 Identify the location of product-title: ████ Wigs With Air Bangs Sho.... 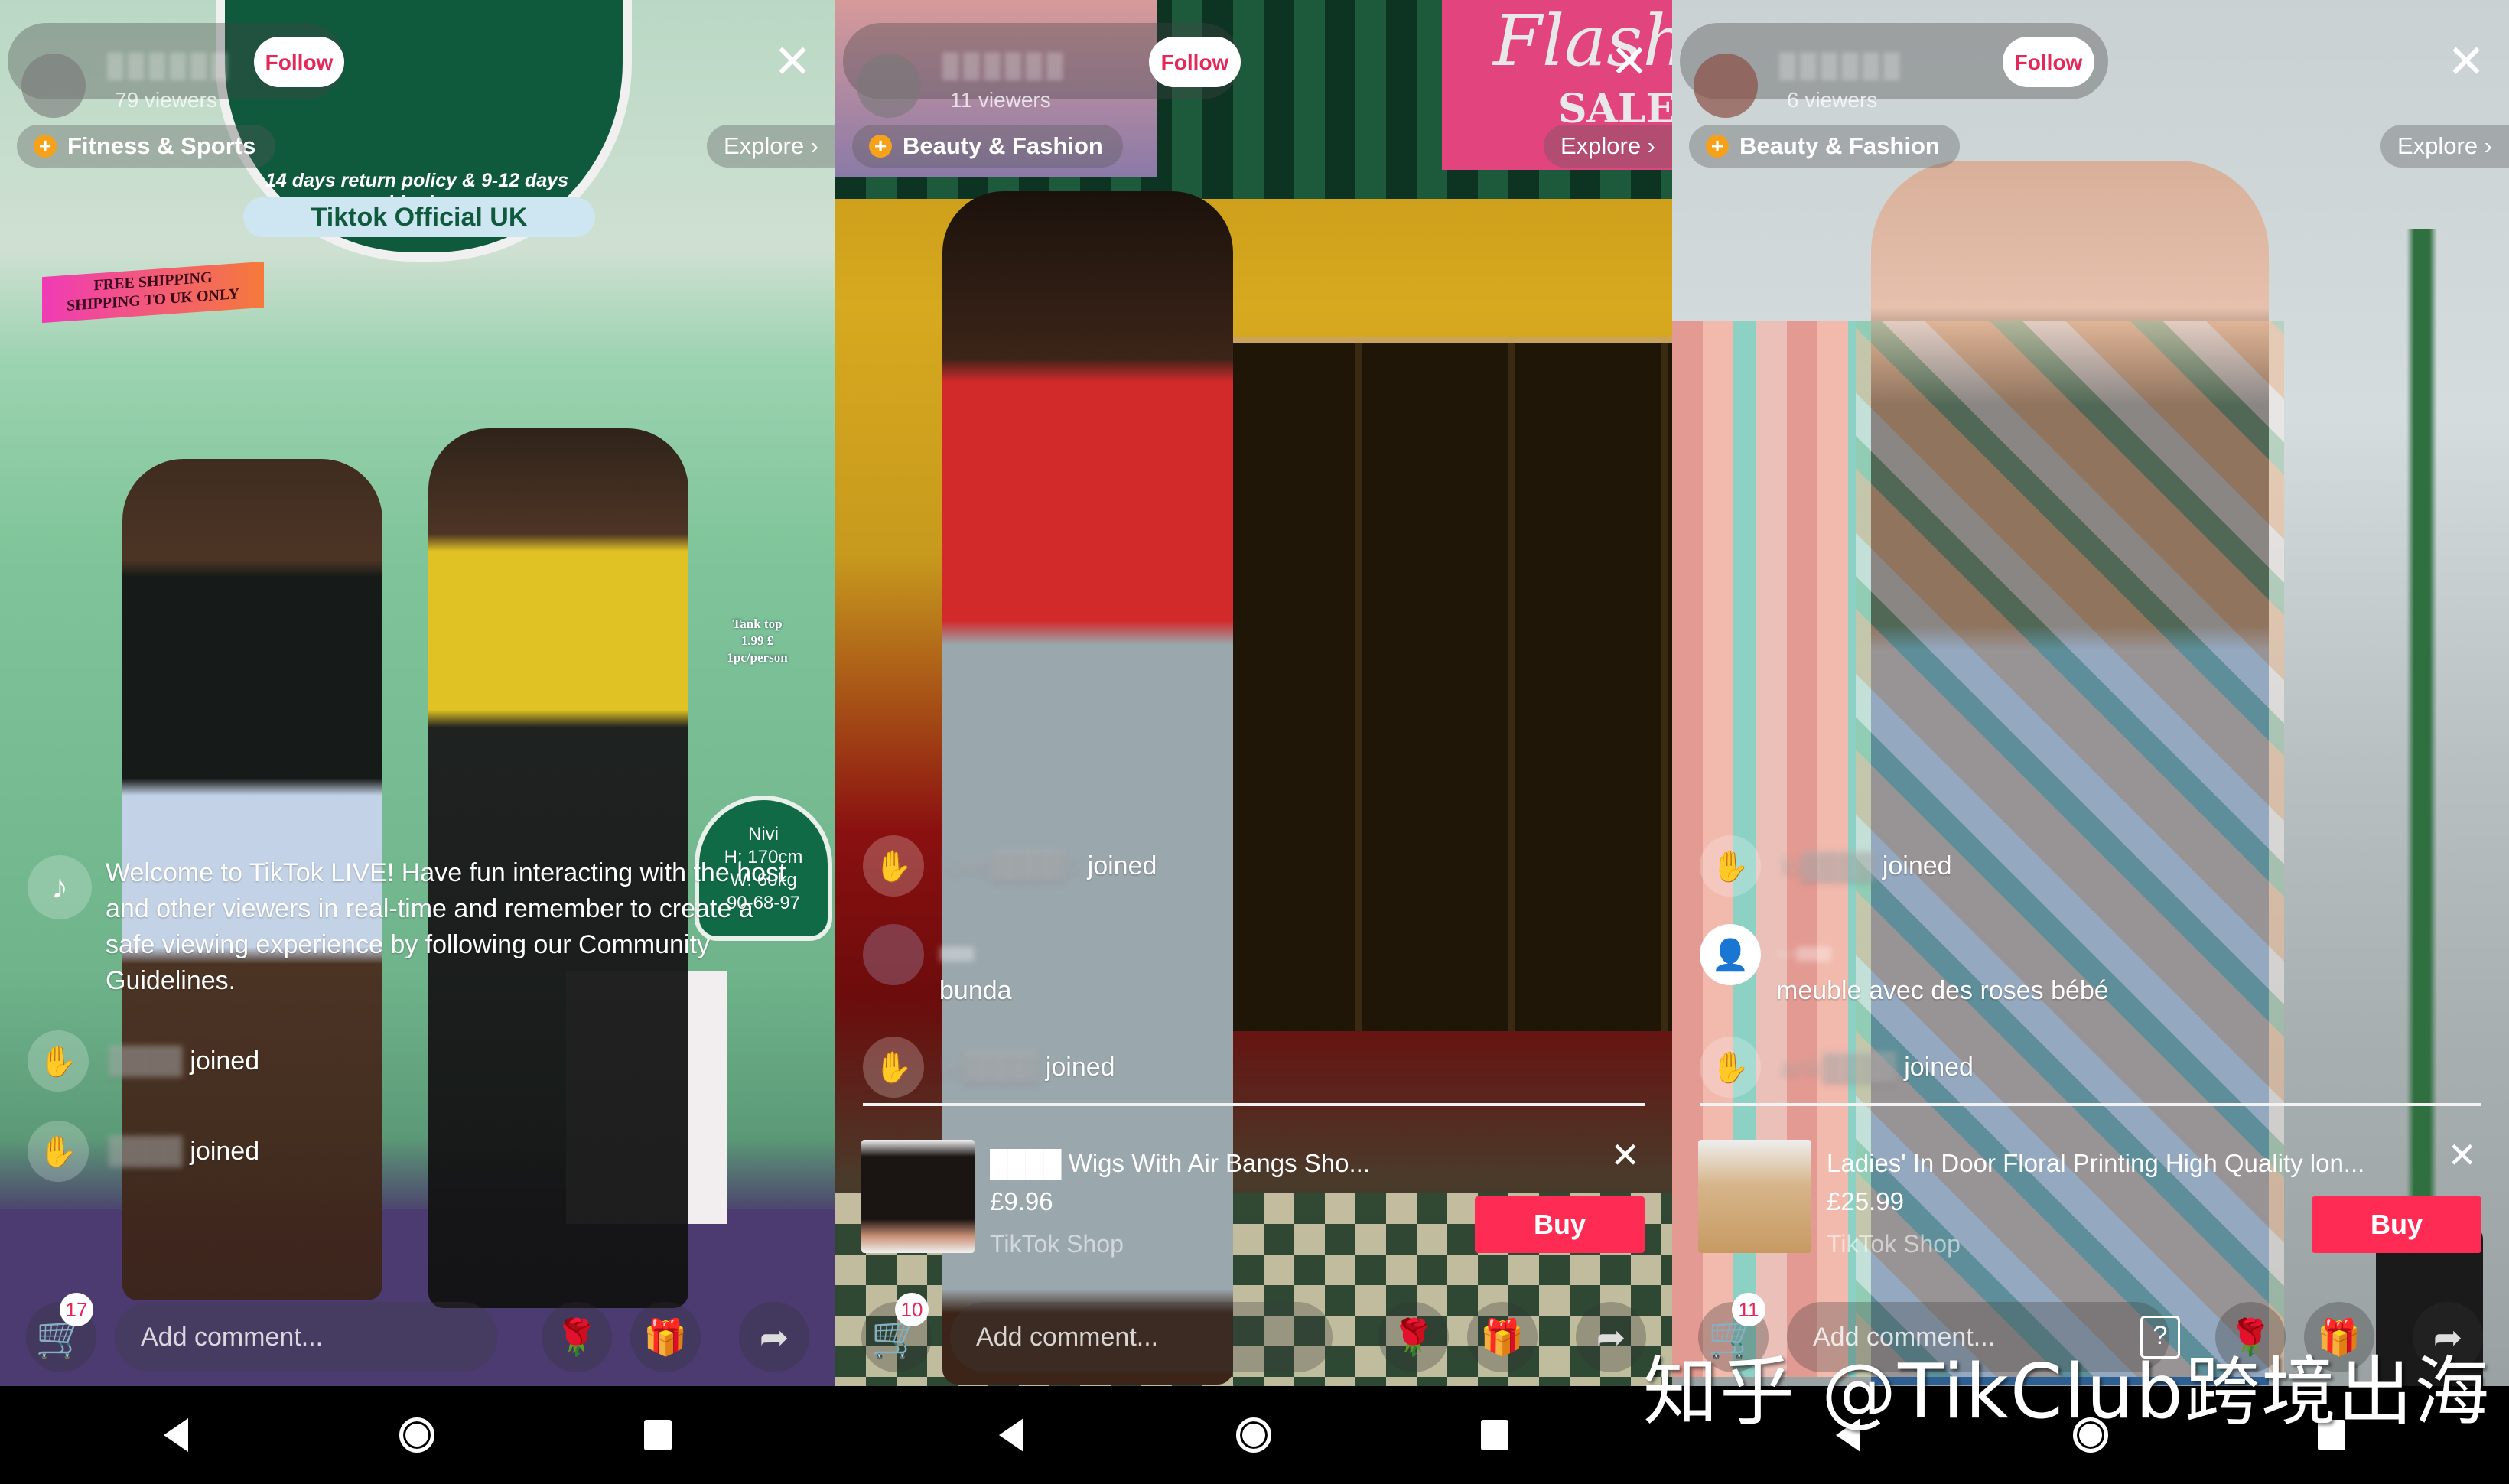
(1180, 1163).